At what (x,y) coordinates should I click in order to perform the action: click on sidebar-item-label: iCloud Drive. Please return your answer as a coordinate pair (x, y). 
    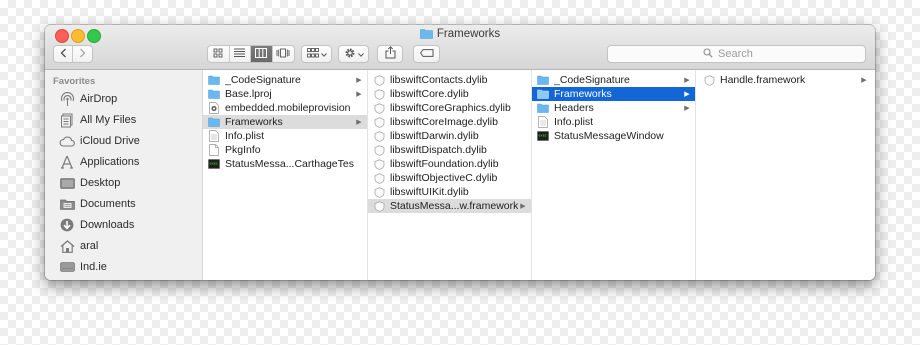
    Looking at the image, I should click on (110, 141).